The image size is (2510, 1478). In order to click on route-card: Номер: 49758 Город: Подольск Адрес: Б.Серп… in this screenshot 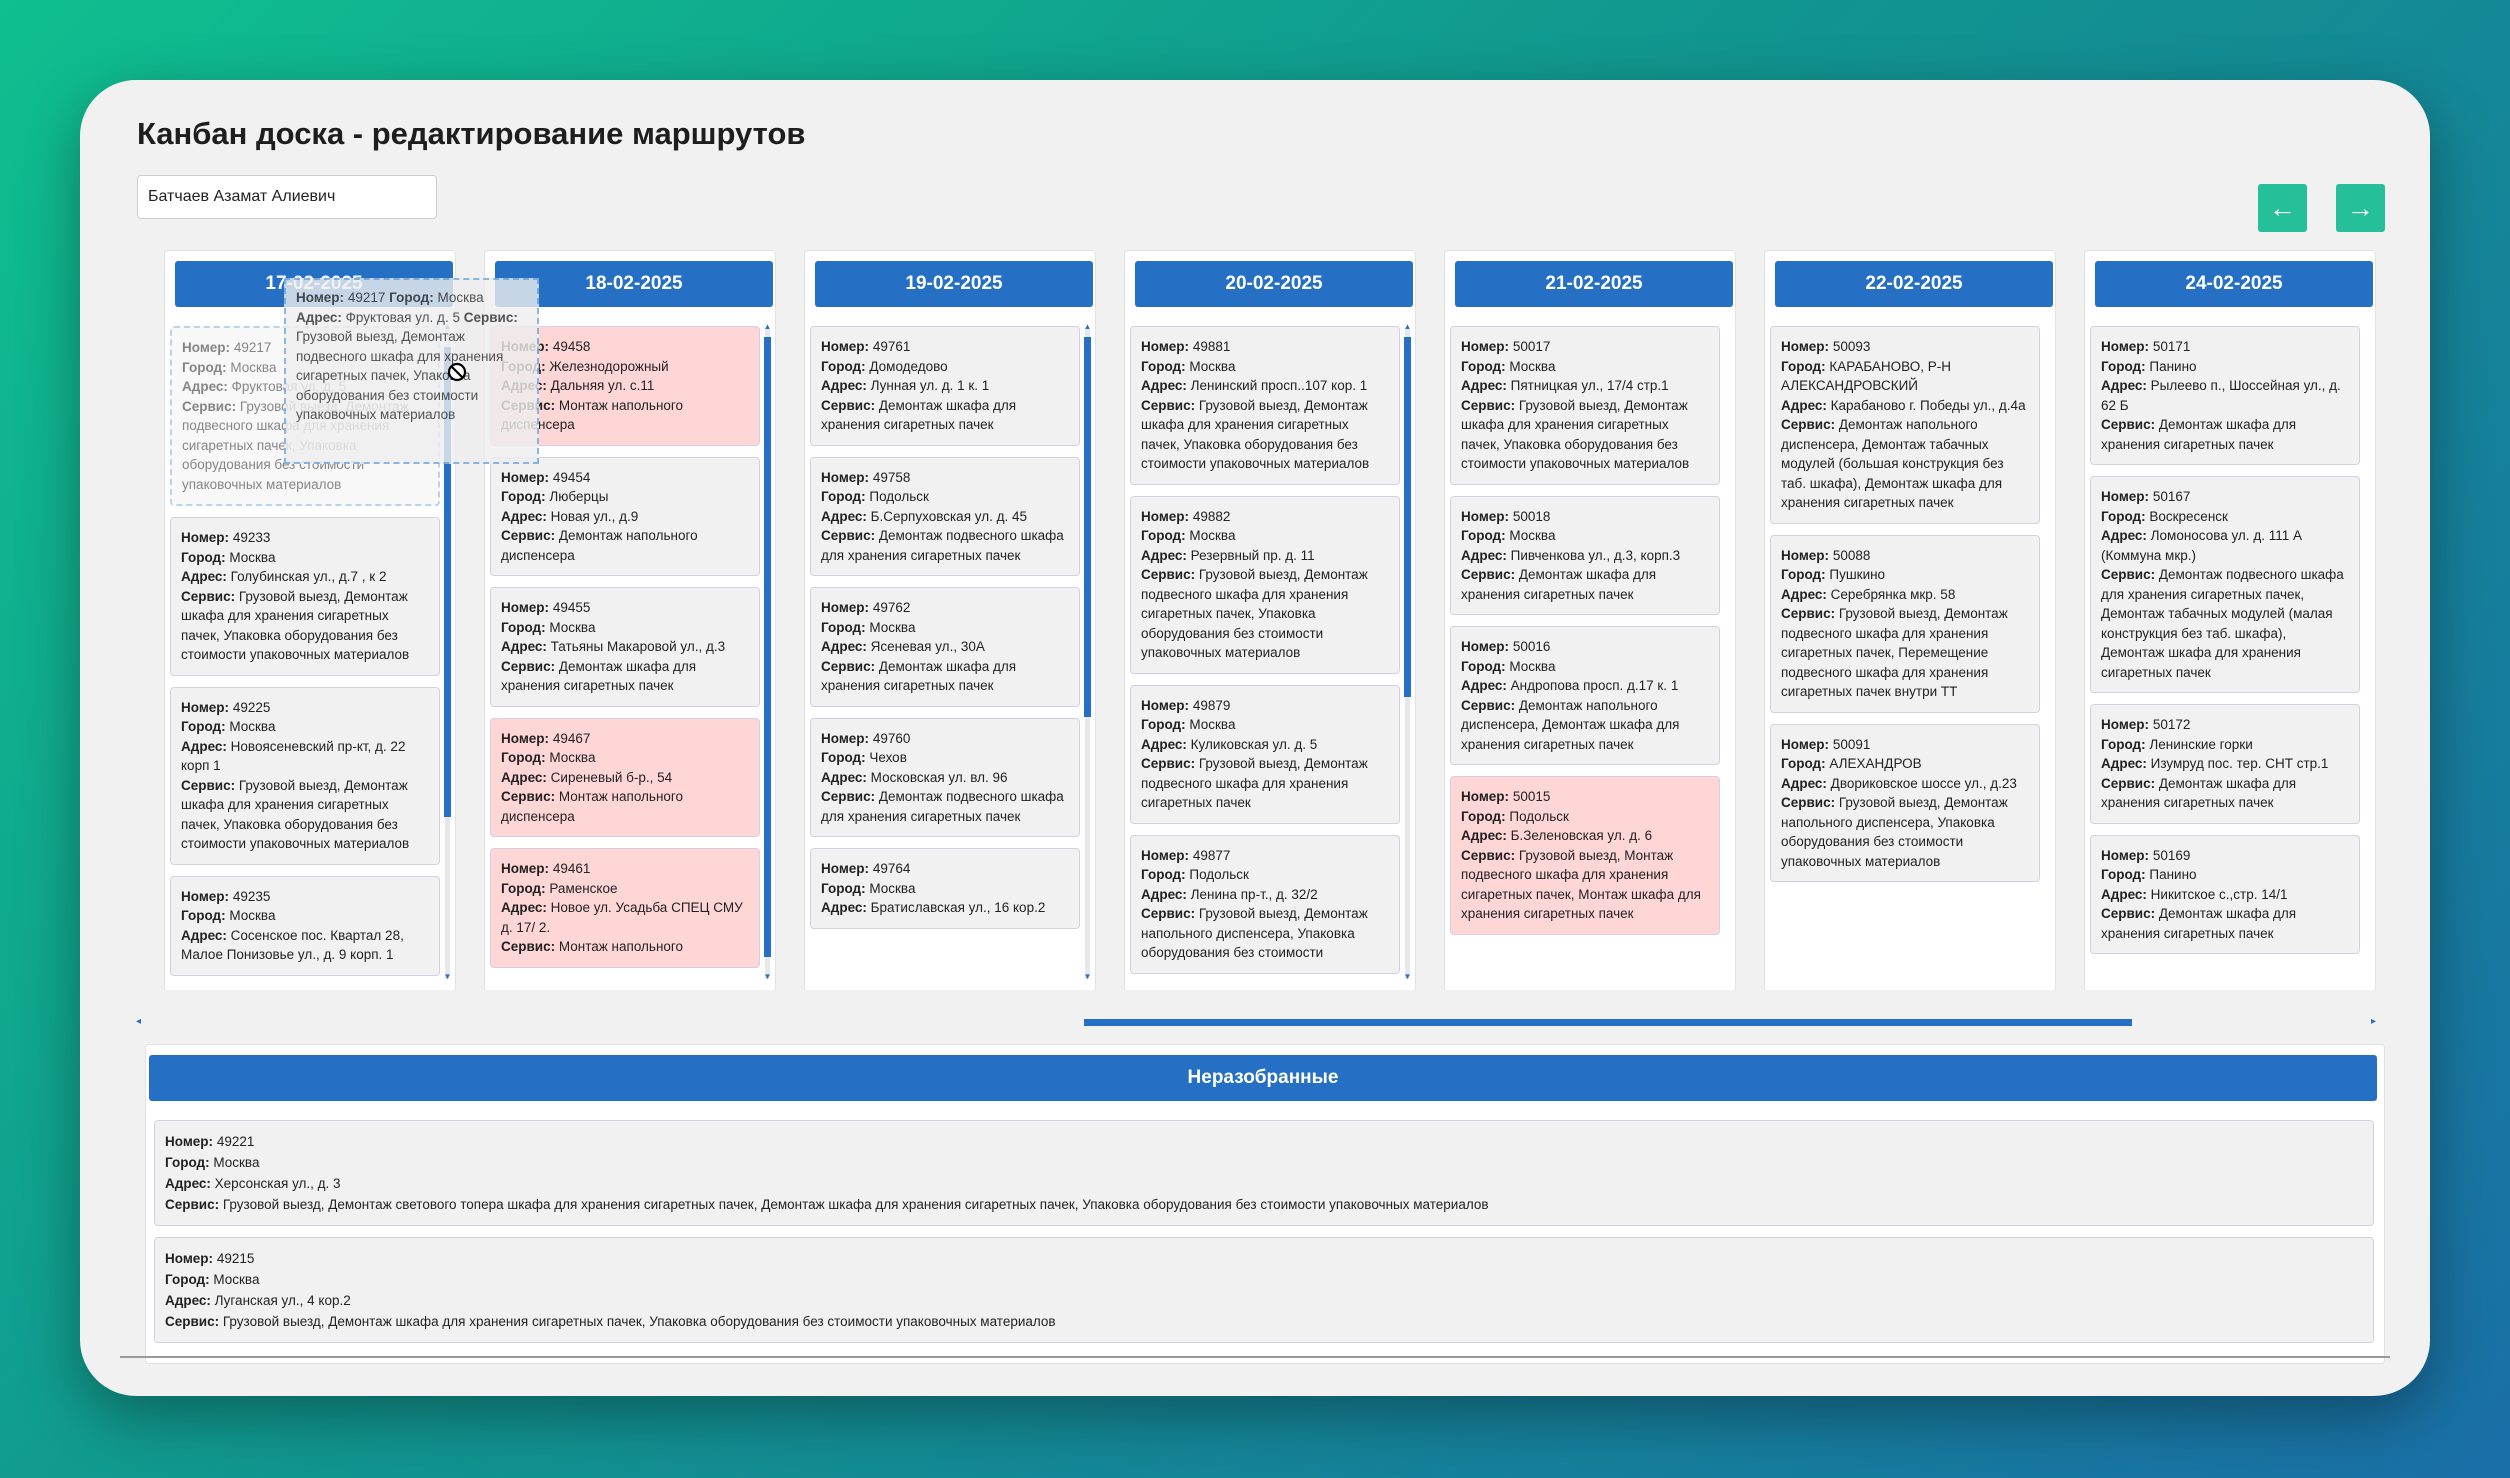, I will do `click(945, 516)`.